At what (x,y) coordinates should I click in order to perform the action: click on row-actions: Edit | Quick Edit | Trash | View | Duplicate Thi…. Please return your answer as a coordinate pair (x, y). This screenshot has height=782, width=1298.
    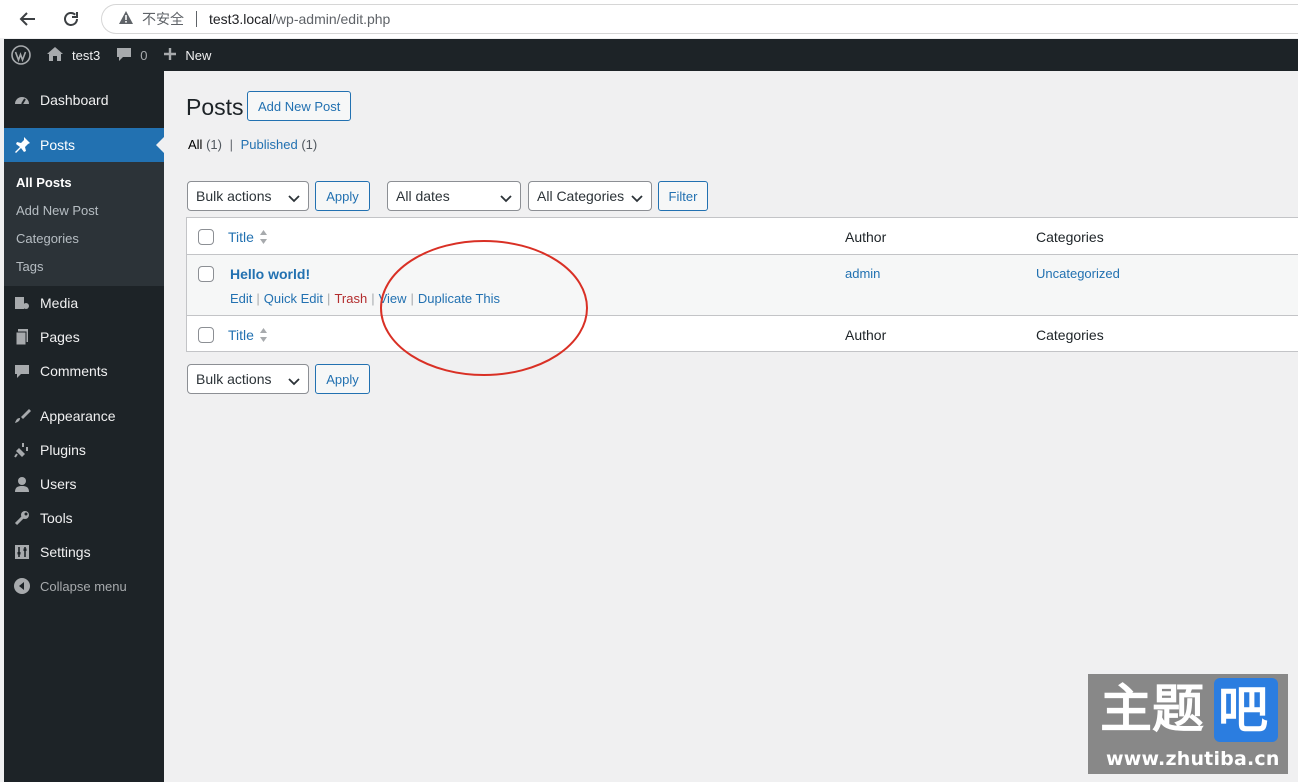
    Looking at the image, I should click on (365, 298).